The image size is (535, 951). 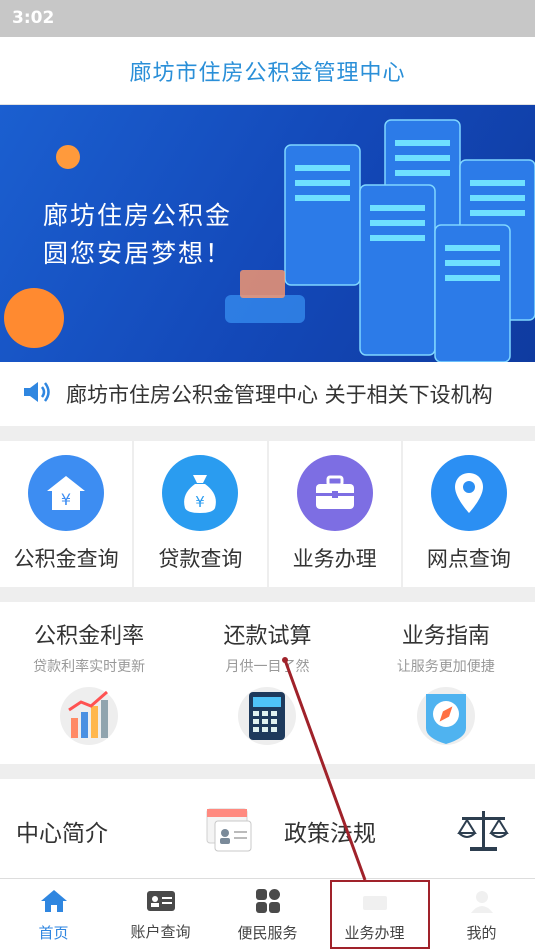 I want to click on branch-query-label: 网点查询, so click(x=468, y=559).